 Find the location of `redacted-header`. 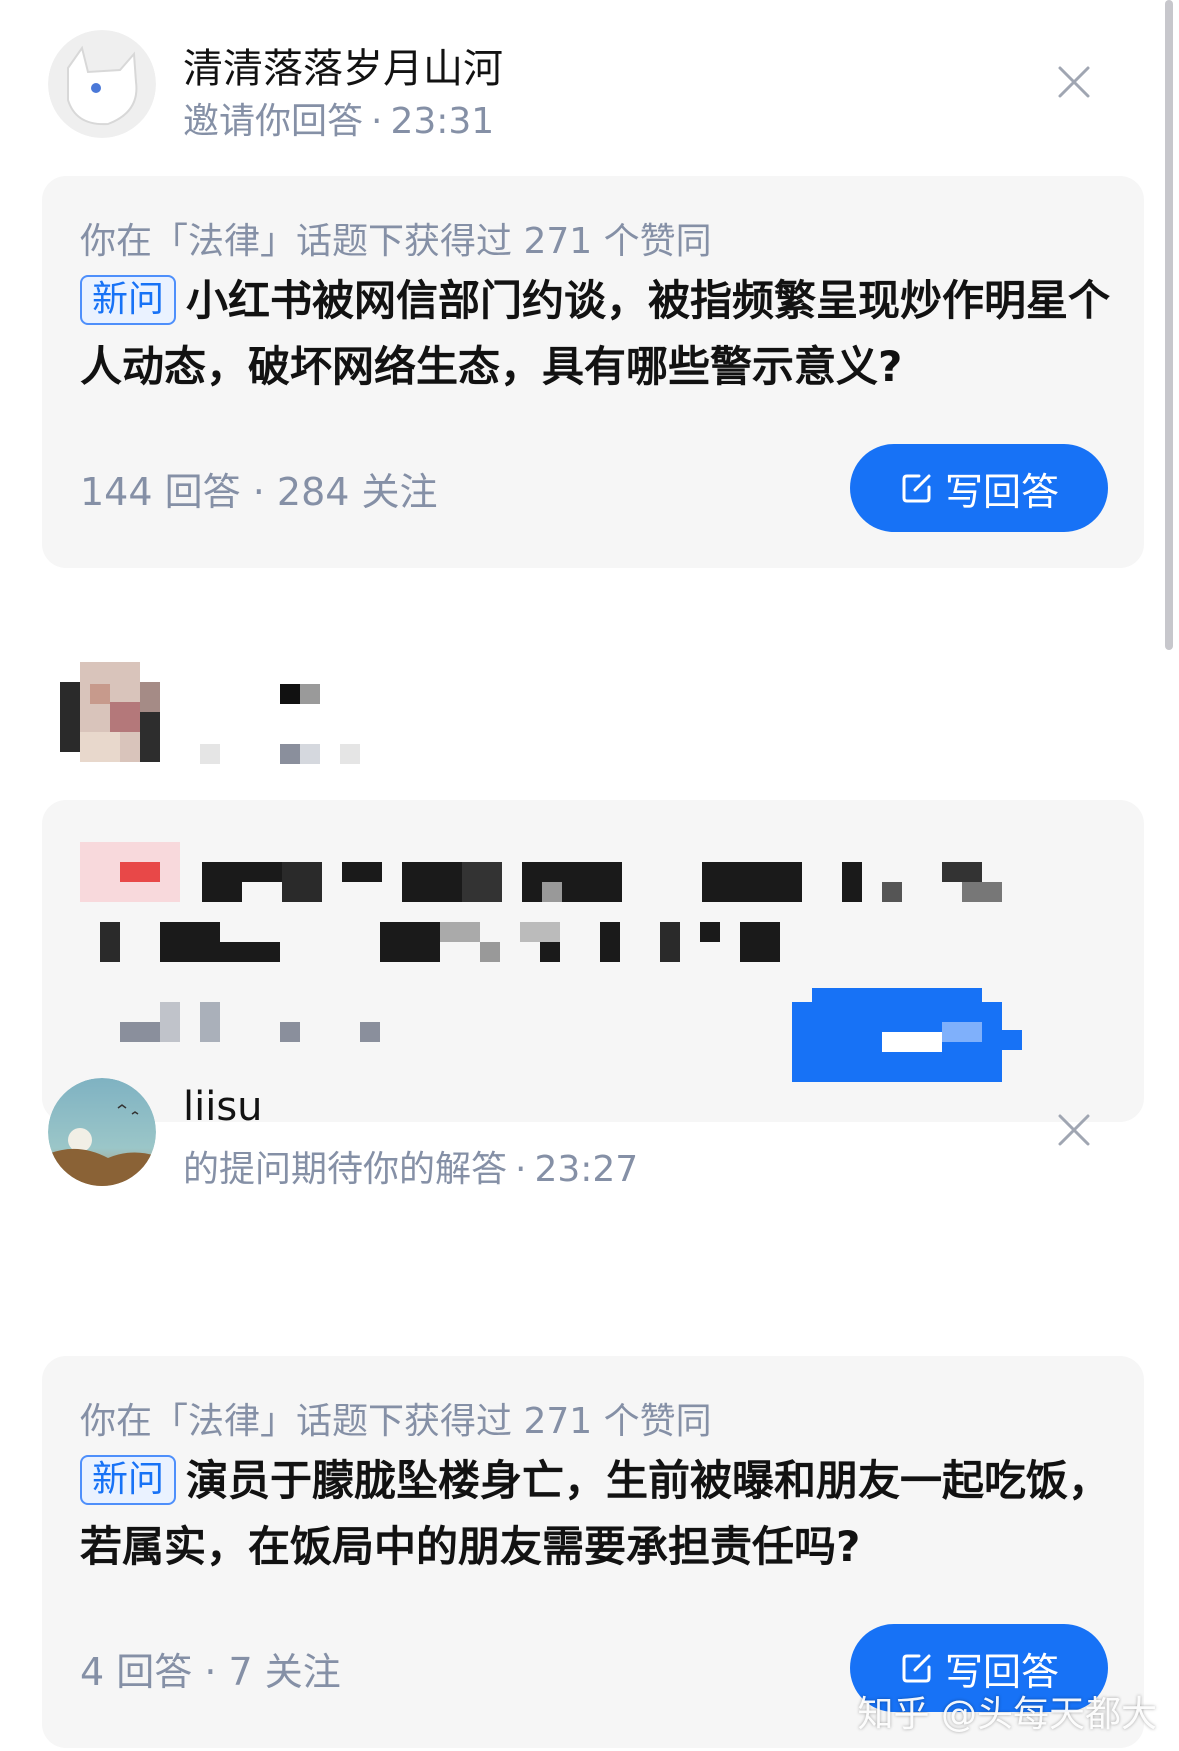

redacted-header is located at coordinates (260, 717).